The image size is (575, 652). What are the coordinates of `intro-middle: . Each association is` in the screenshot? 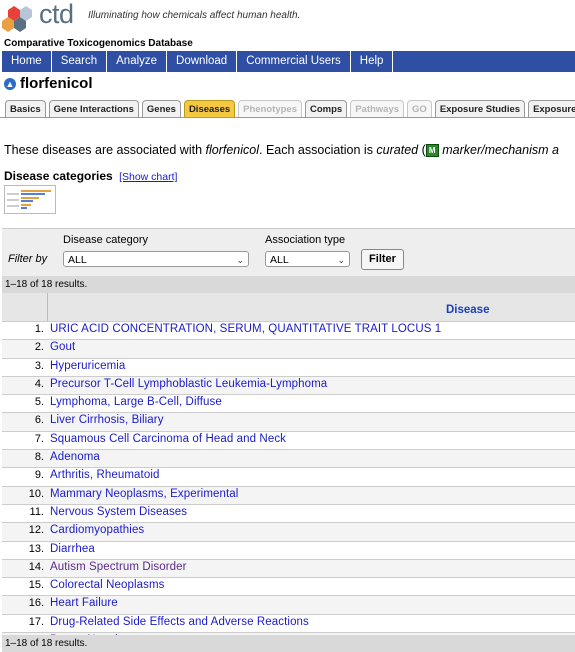 It's located at (318, 150).